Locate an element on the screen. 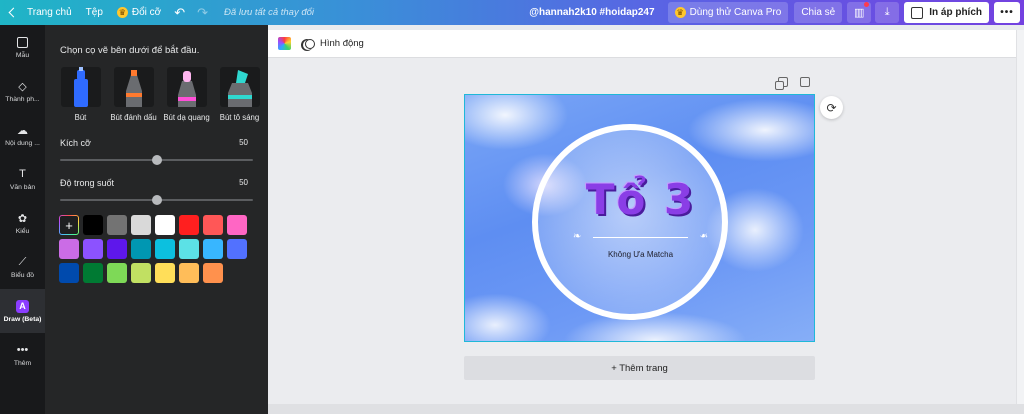  animate-button: Hình động is located at coordinates (334, 43).